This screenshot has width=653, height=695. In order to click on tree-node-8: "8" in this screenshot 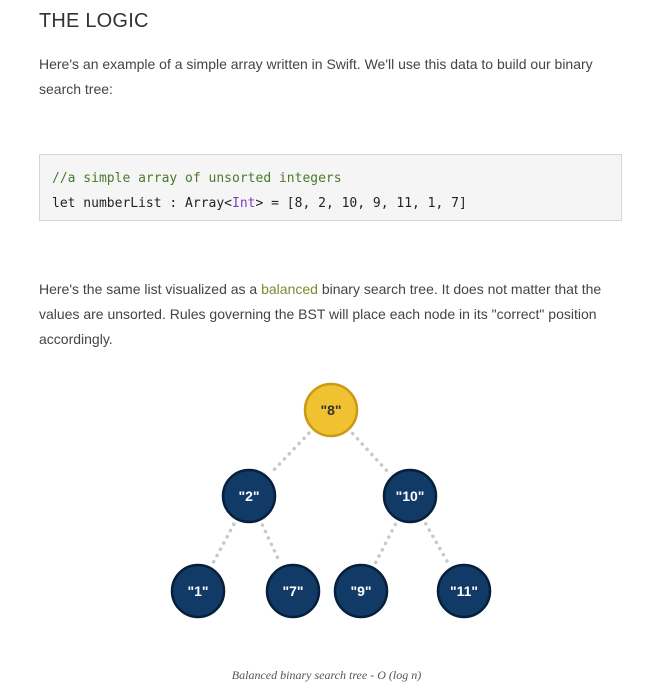, I will do `click(331, 410)`.